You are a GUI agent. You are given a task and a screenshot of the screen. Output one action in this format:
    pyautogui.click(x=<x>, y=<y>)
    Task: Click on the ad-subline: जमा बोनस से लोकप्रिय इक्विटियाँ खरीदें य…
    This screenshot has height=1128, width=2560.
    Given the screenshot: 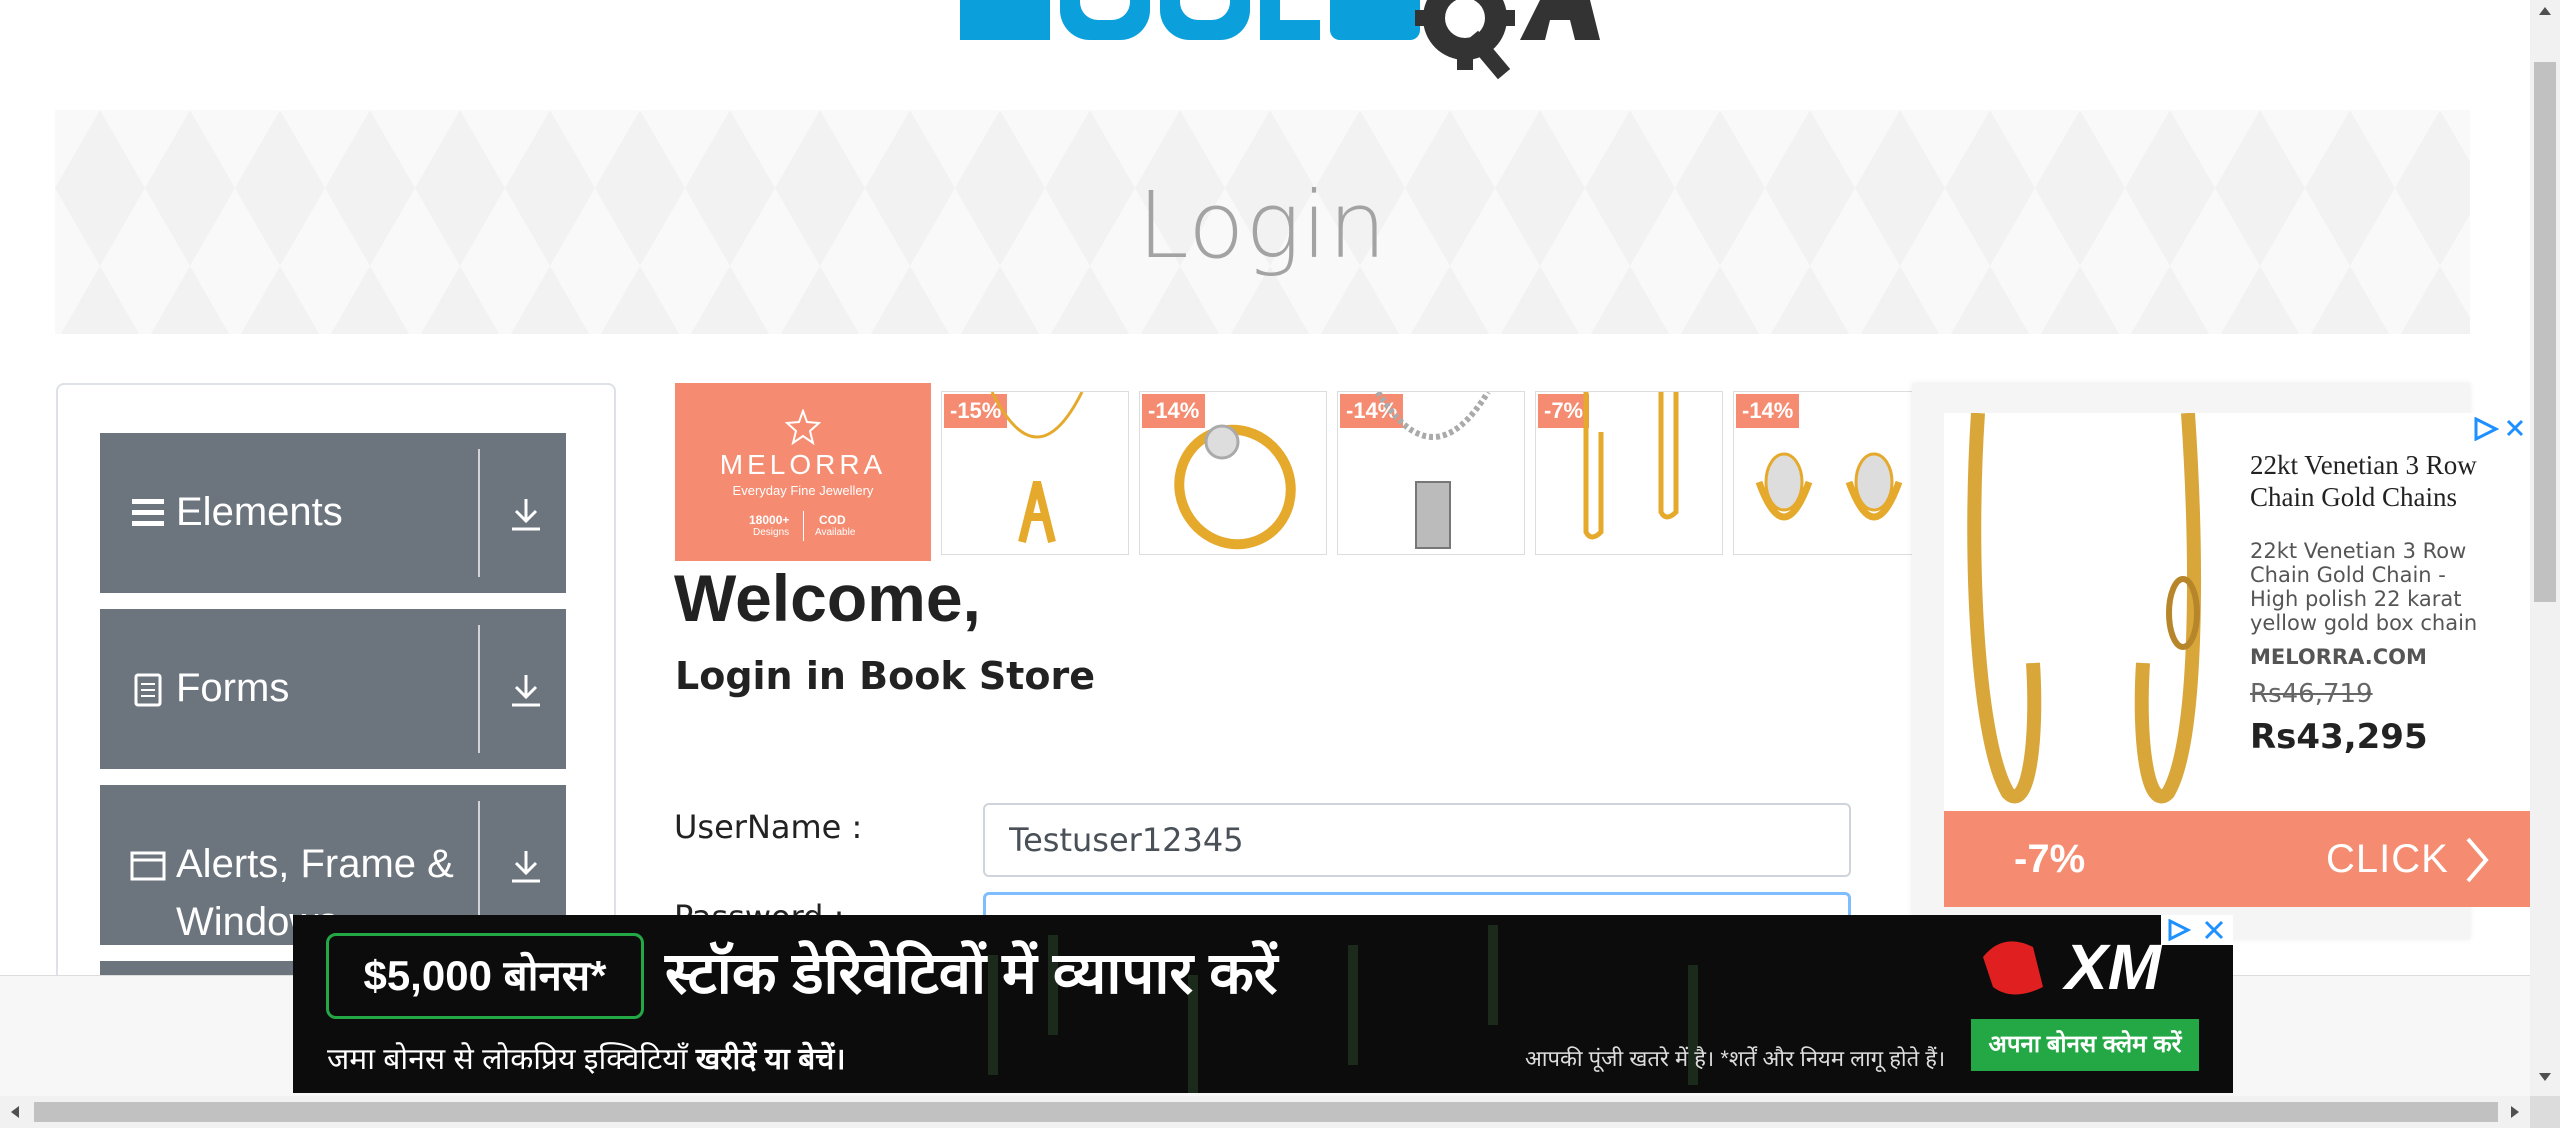 What is the action you would take?
    pyautogui.click(x=586, y=1057)
    